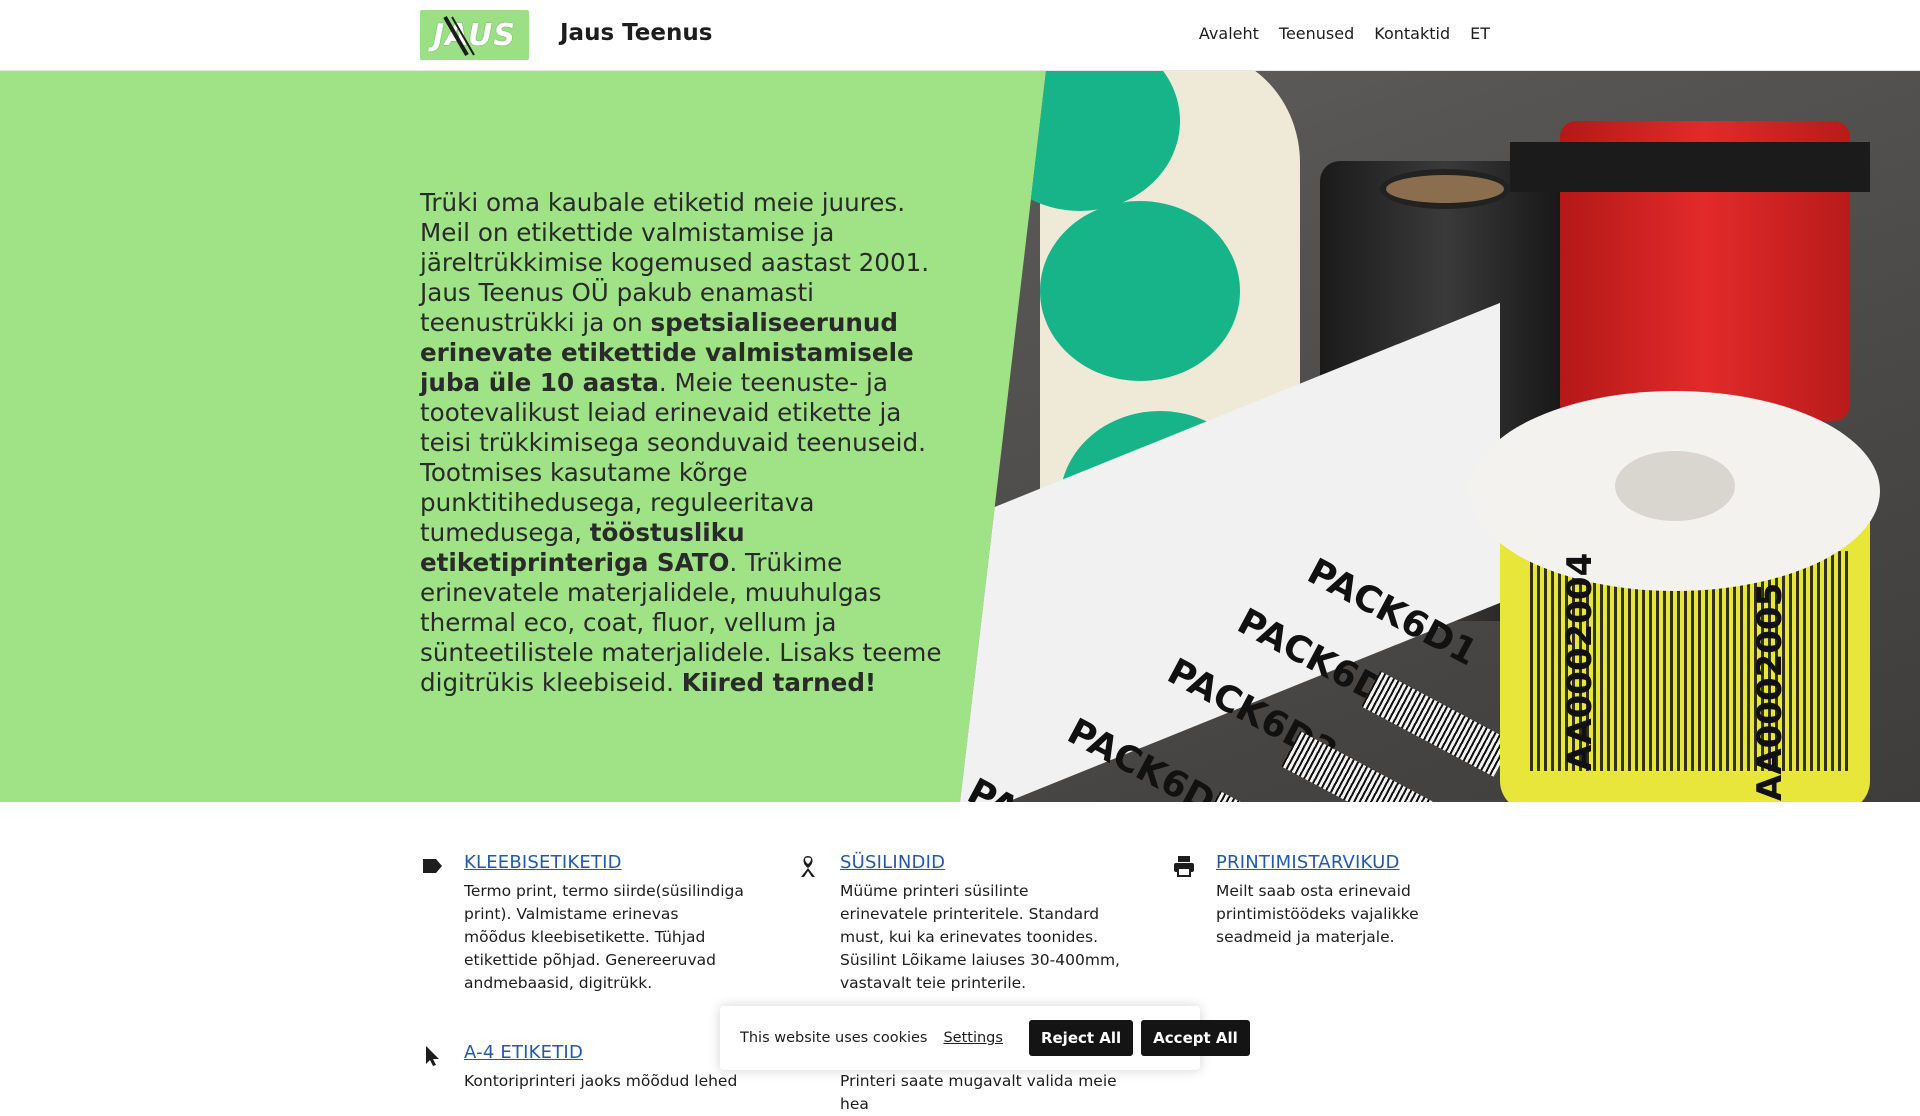 The width and height of the screenshot is (1920, 1116). I want to click on service-title-printimistarvikud: PRINTIMISTARVIKUD, so click(1308, 862).